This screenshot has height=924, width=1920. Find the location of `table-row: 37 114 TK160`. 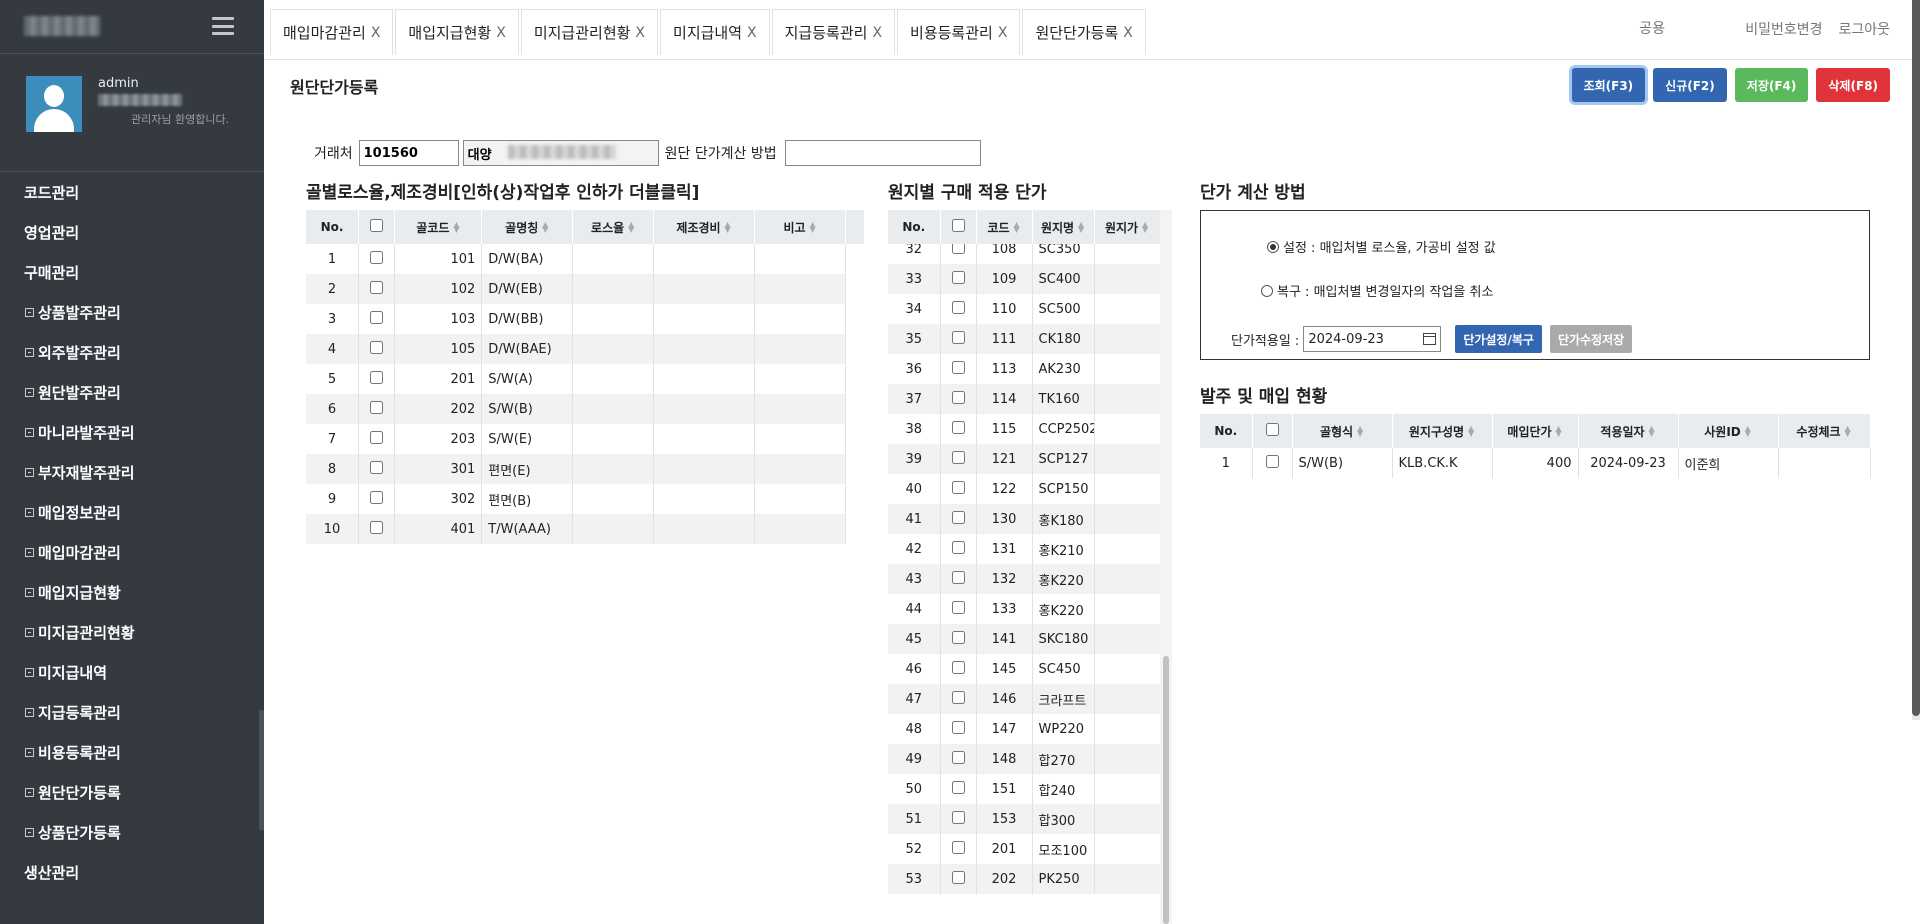

table-row: 37 114 TK160 is located at coordinates (1024, 399).